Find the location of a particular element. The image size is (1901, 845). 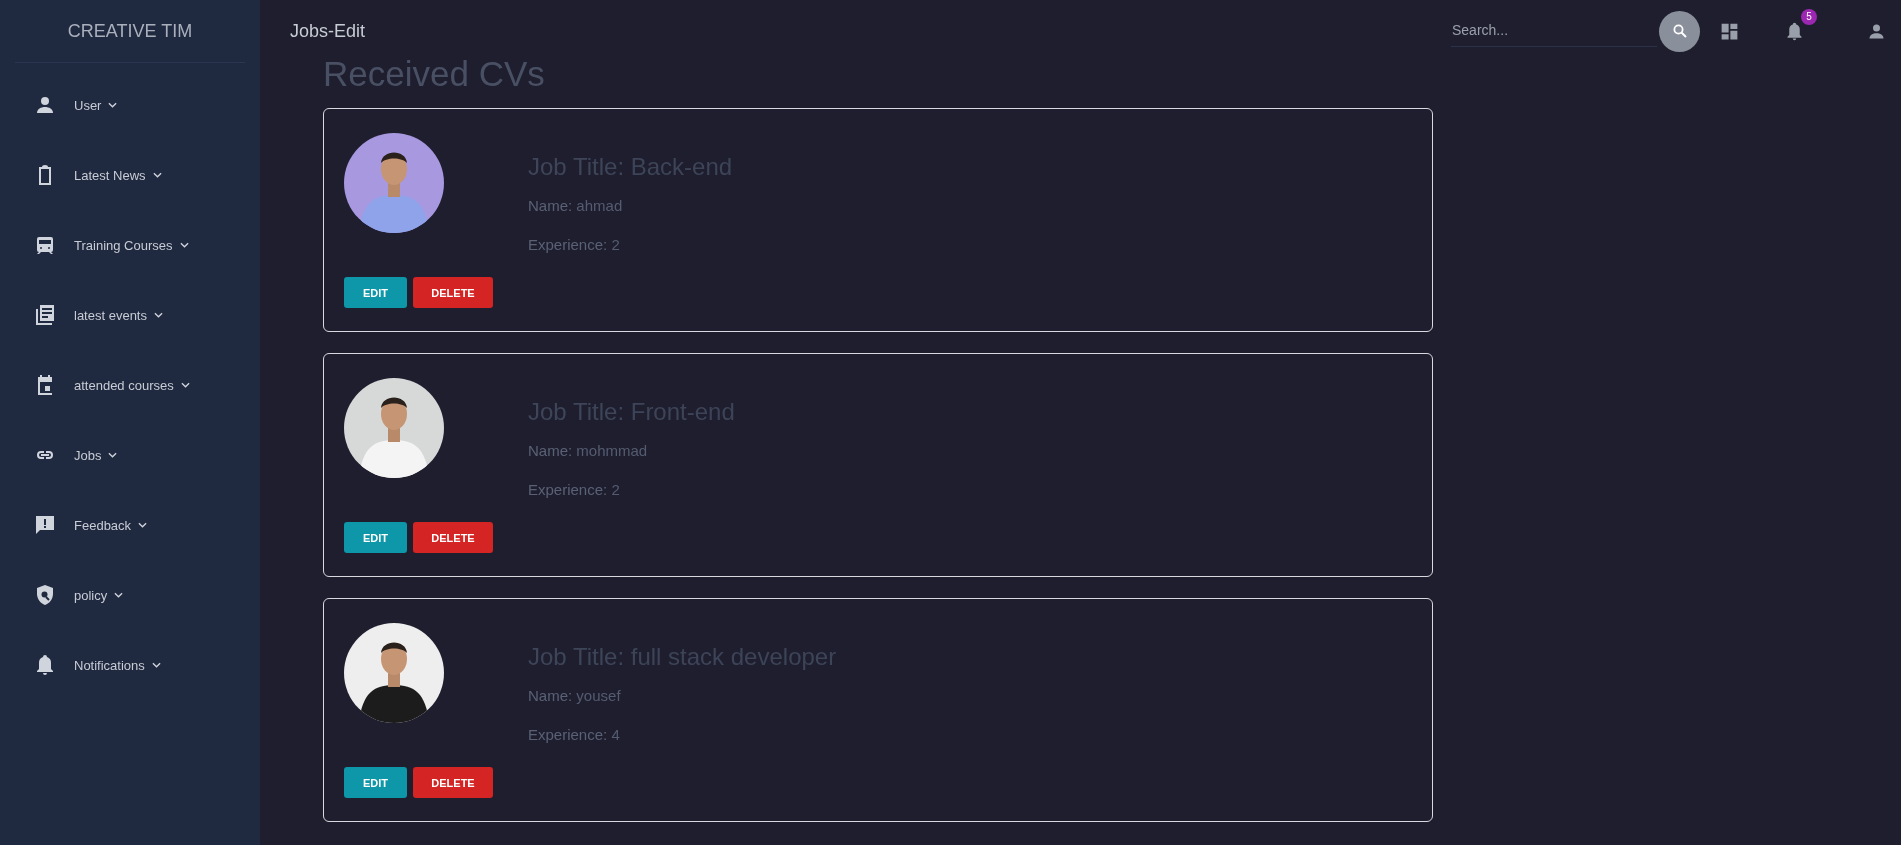

sidebar-item: policy is located at coordinates (130, 595).